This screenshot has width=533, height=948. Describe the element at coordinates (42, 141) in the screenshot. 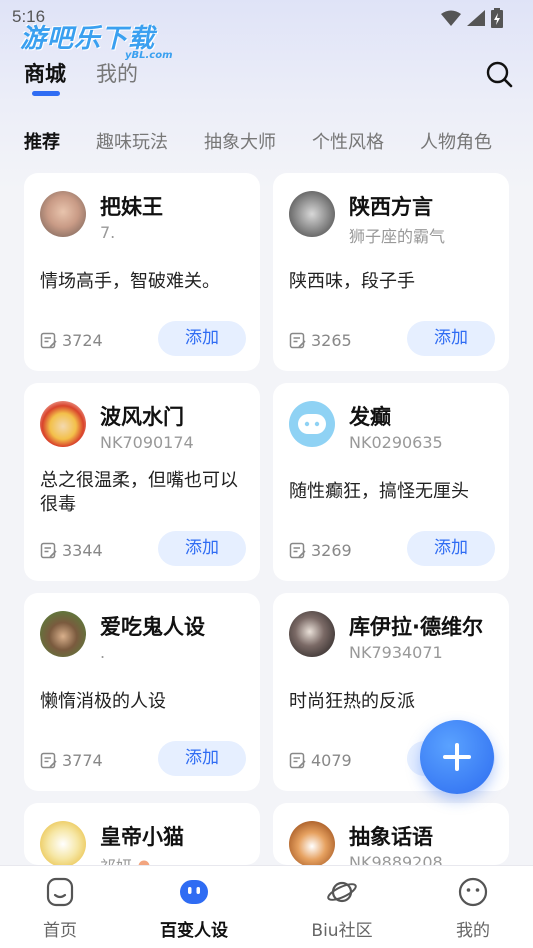

I see `category-tab-recommend: 推荐` at that location.